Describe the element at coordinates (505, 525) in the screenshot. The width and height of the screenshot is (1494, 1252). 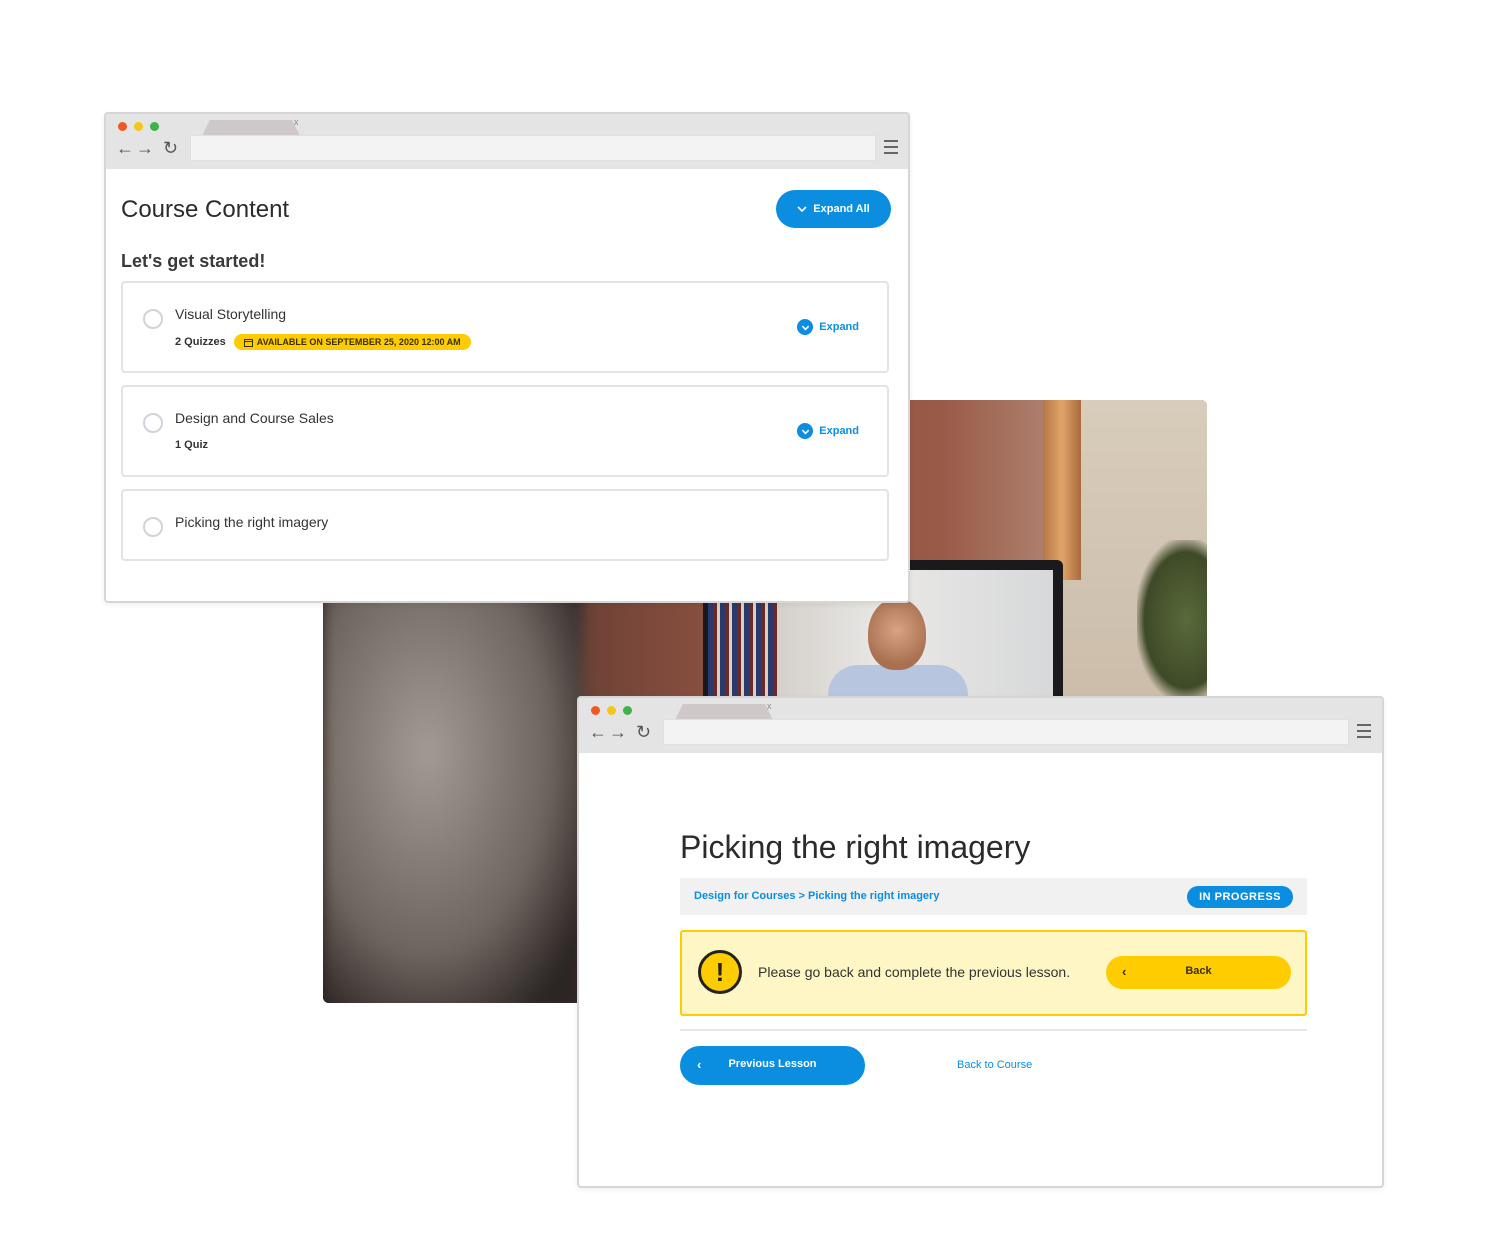
I see `lesson-item: Picking the right imagery` at that location.